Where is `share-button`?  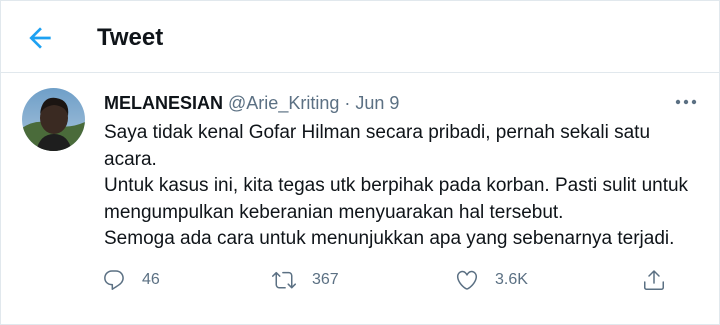 share-button is located at coordinates (654, 280).